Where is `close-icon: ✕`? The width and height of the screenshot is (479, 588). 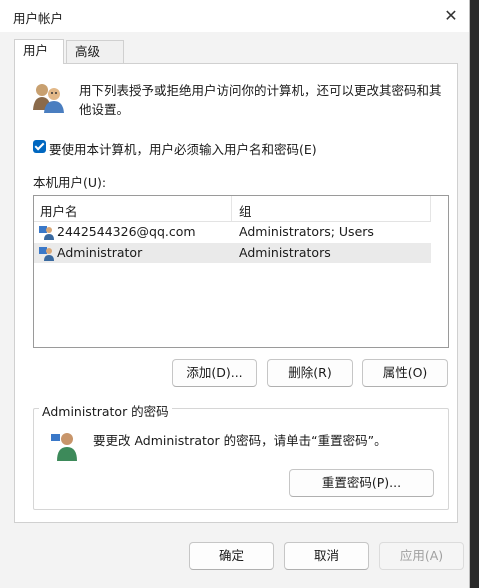
close-icon: ✕ is located at coordinates (451, 15).